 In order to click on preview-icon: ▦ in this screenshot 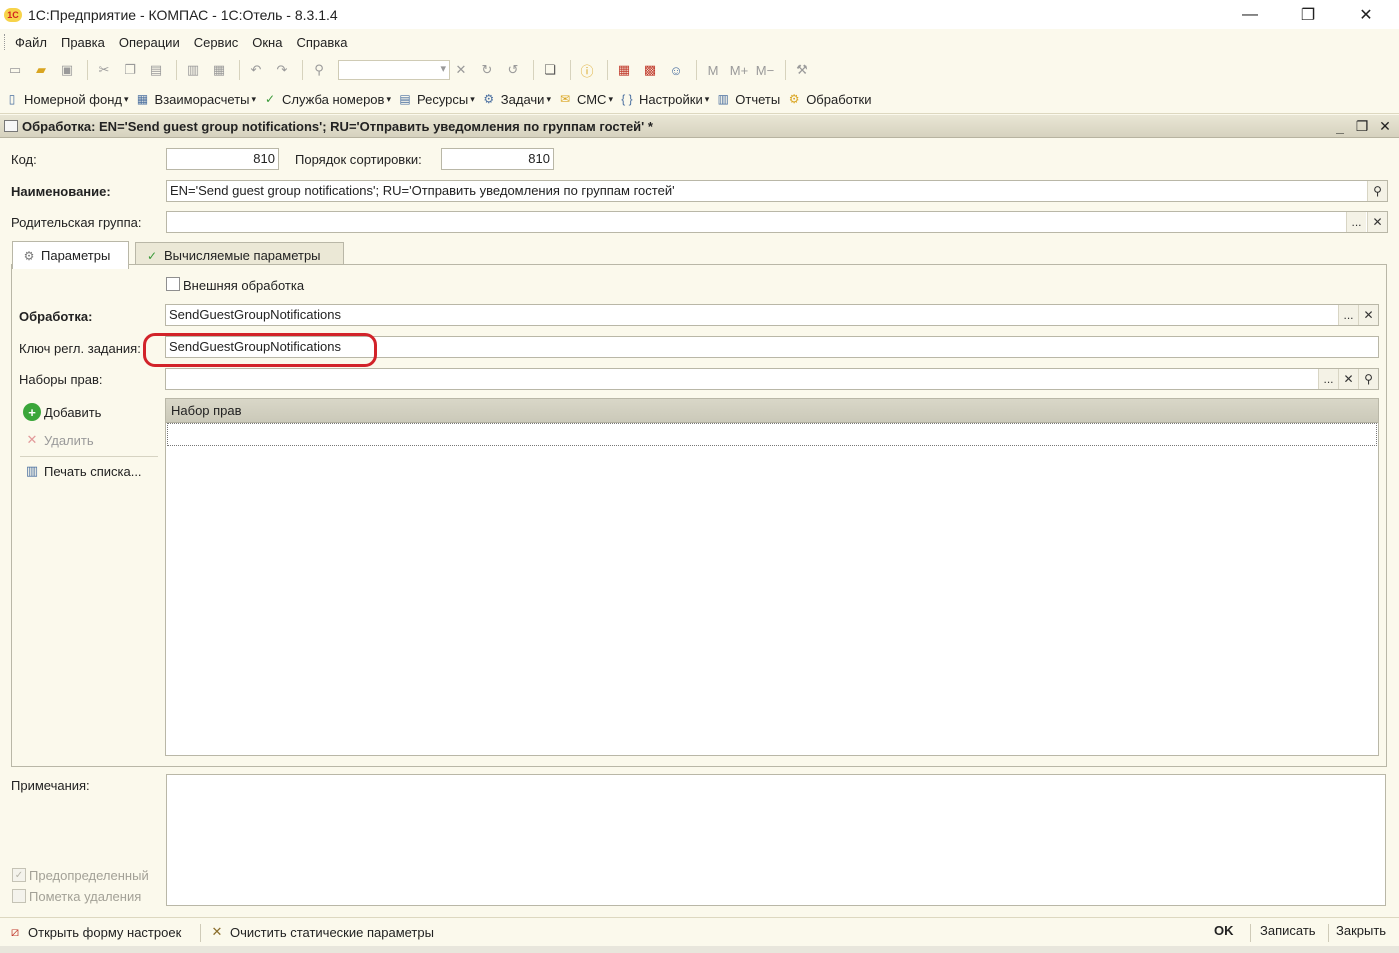, I will do `click(219, 70)`.